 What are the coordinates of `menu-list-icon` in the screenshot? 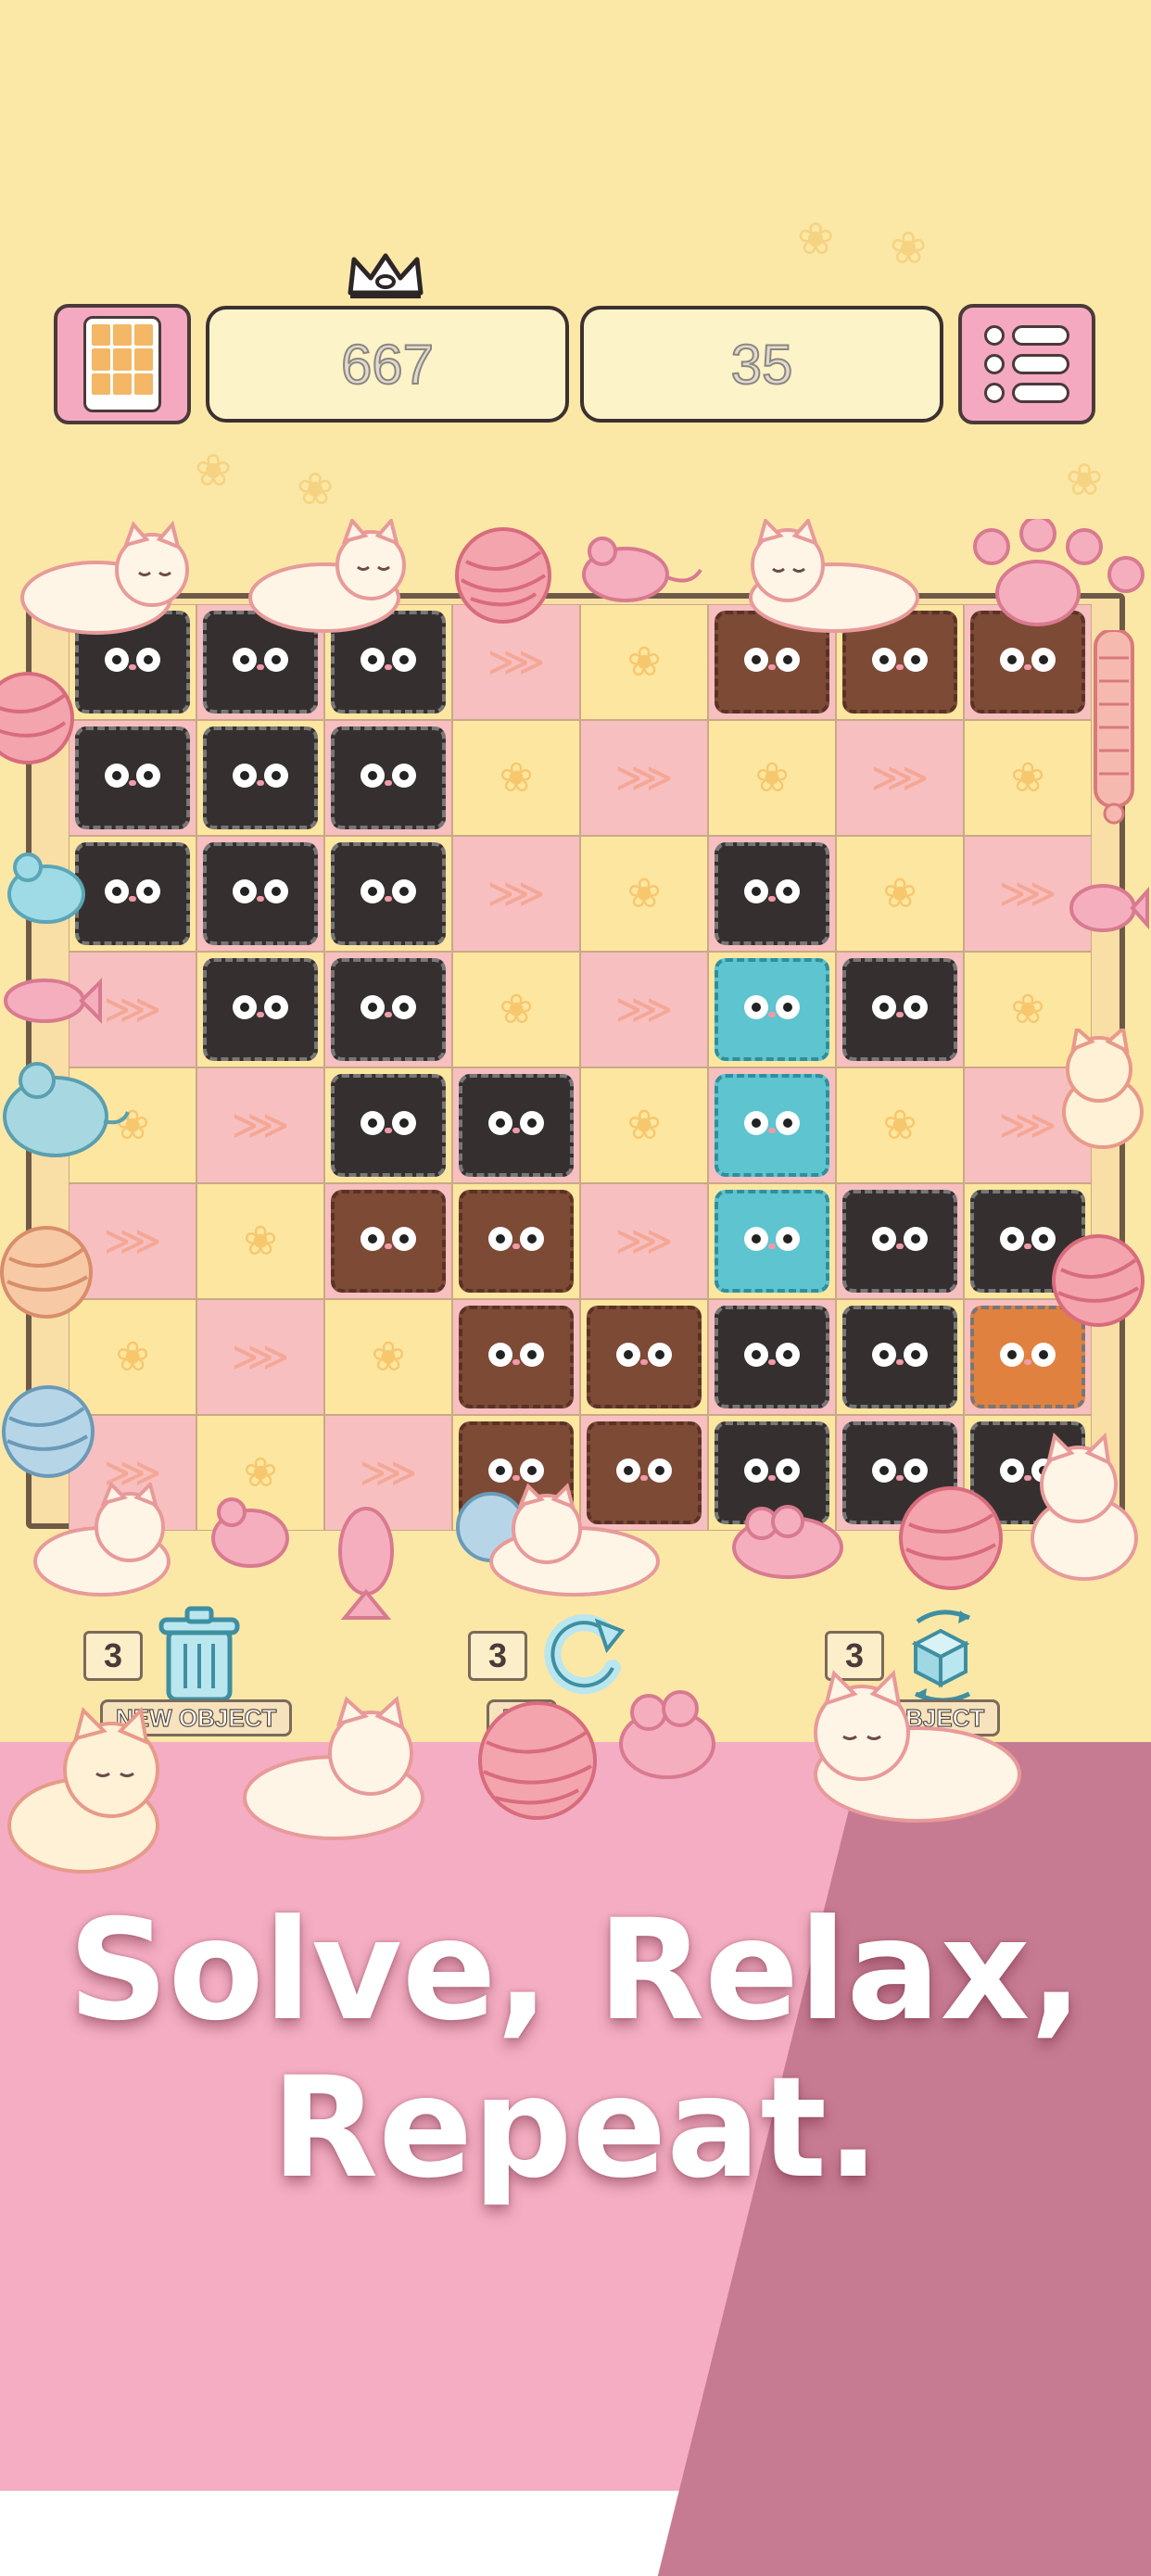 It's located at (1026, 364).